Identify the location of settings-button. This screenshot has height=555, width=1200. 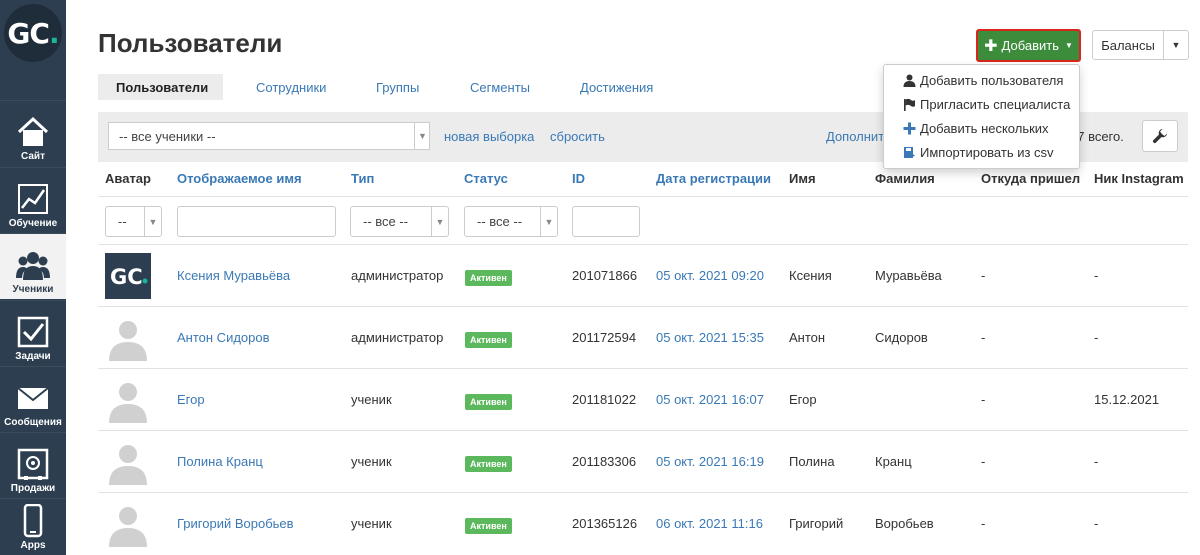
(1160, 136).